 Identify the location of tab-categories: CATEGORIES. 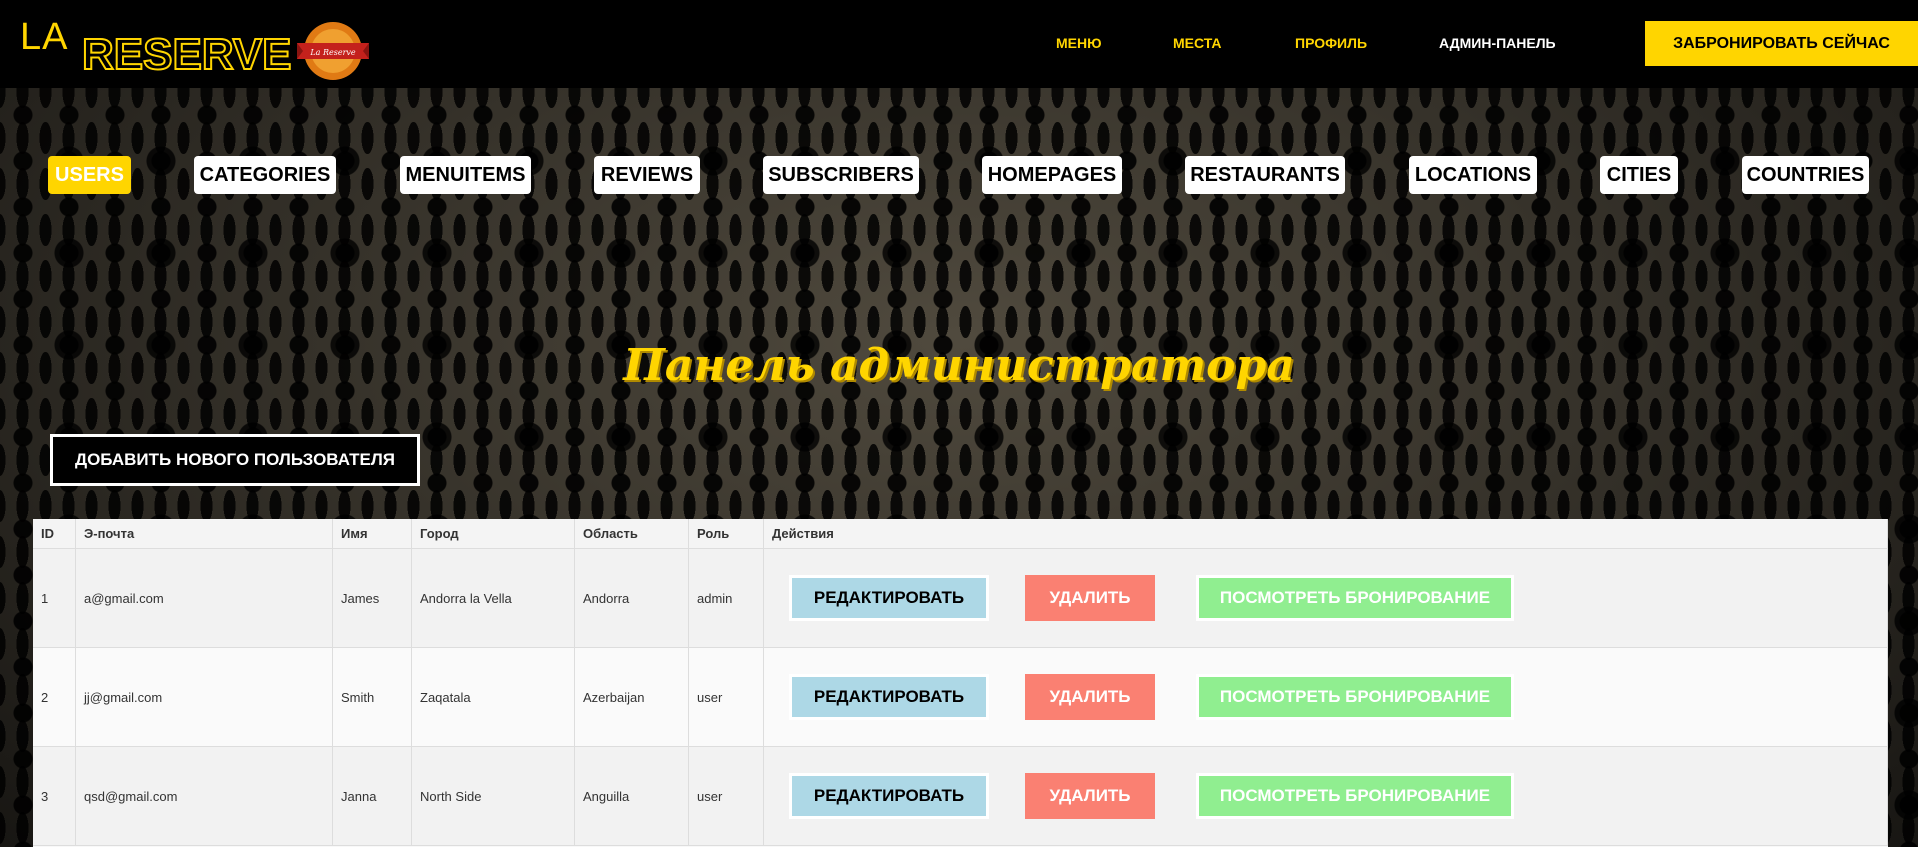
(265, 175).